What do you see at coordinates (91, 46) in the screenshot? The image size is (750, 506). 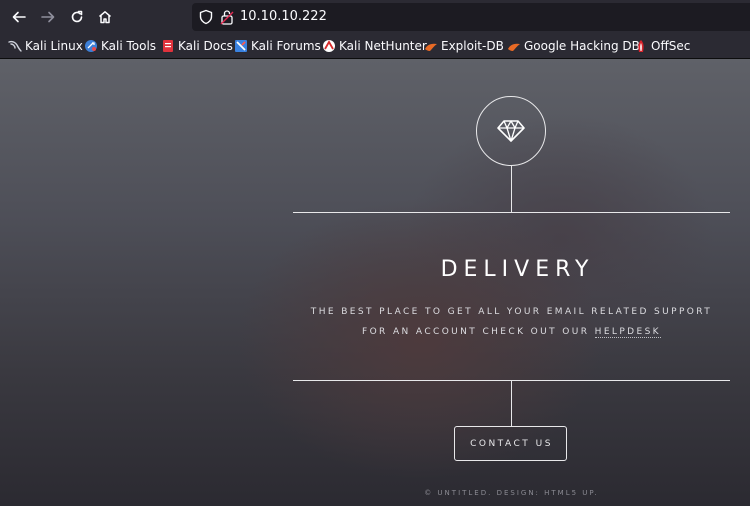 I see `kali-tools-icon` at bounding box center [91, 46].